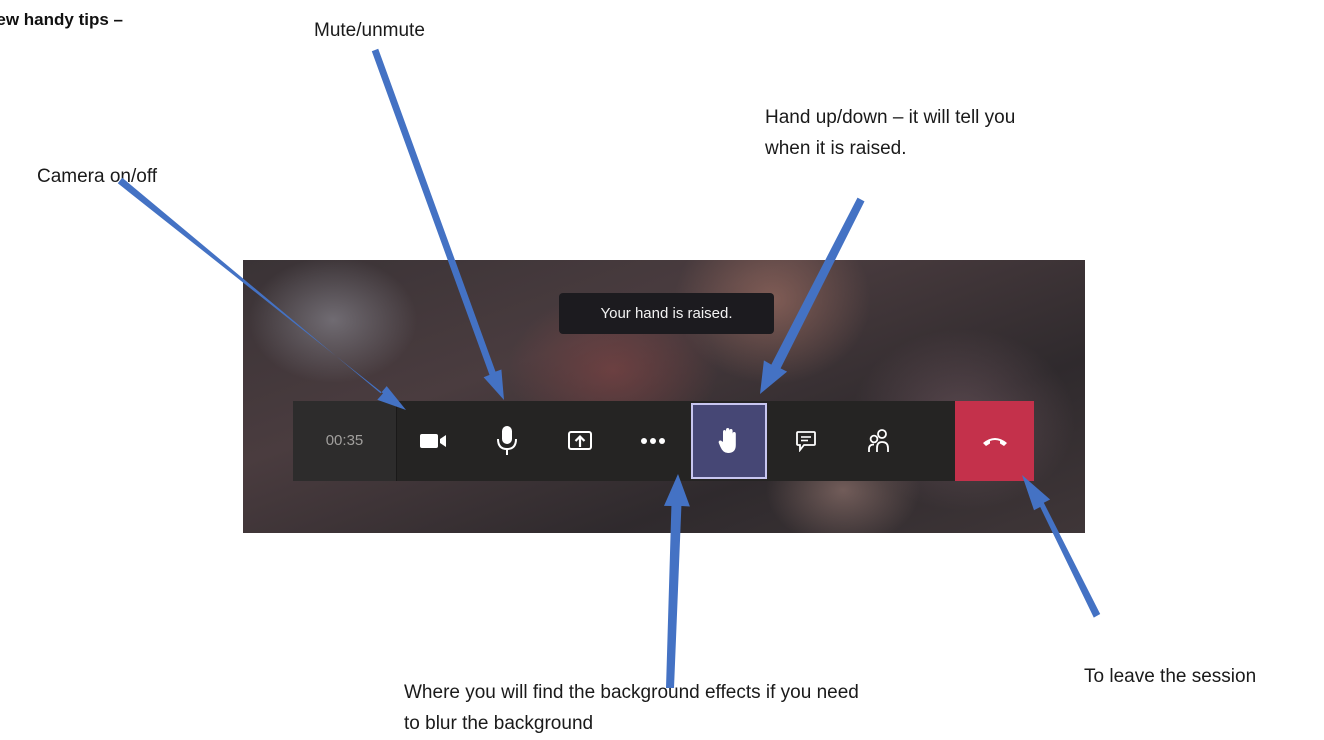 Image resolution: width=1324 pixels, height=740 pixels. I want to click on participants-button, so click(878, 441).